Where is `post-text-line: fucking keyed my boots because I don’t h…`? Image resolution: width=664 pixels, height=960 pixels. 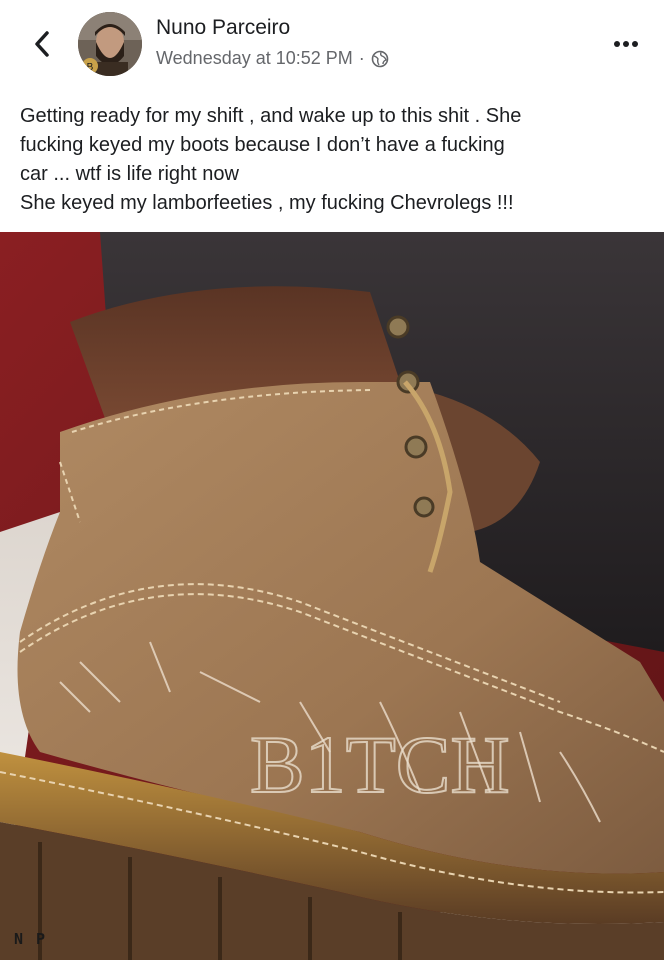
post-text-line: fucking keyed my boots because I don’t h… is located at coordinates (262, 145).